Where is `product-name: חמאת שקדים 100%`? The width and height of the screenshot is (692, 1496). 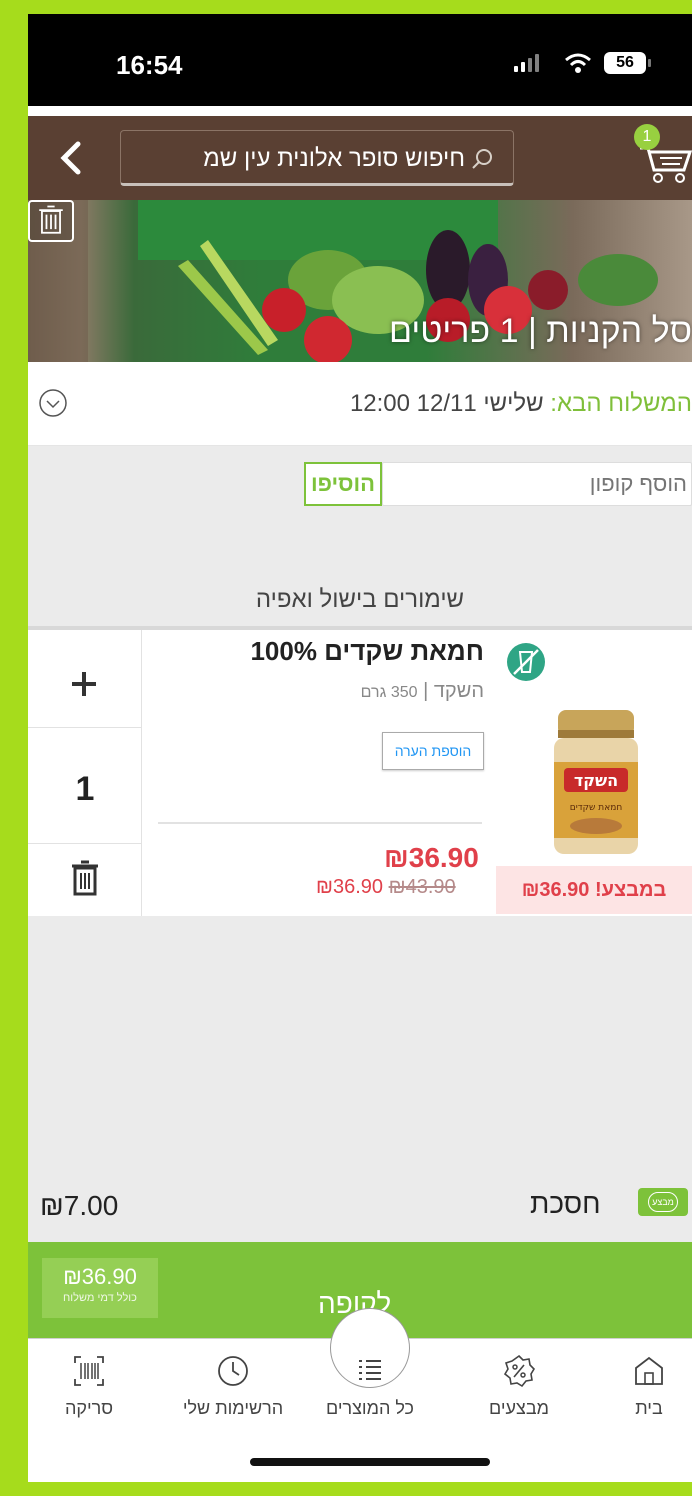
product-name: חמאת שקדים 100% is located at coordinates (367, 651).